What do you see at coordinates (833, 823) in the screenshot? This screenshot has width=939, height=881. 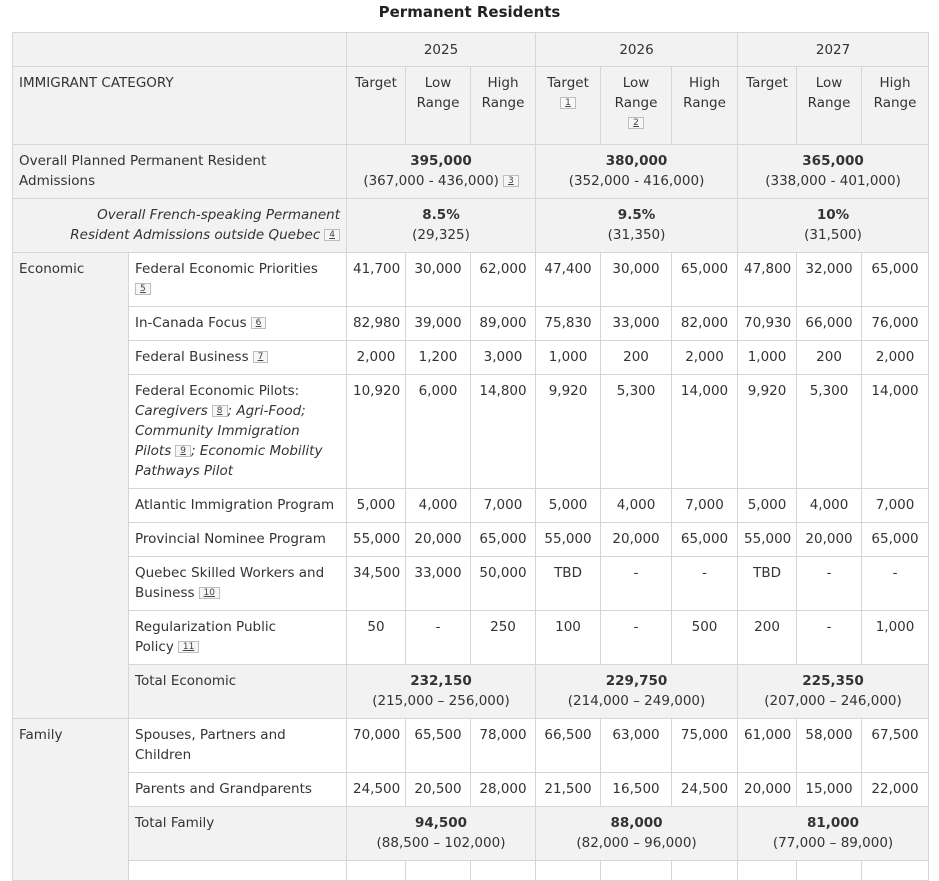 I see `total-value: 81,000` at bounding box center [833, 823].